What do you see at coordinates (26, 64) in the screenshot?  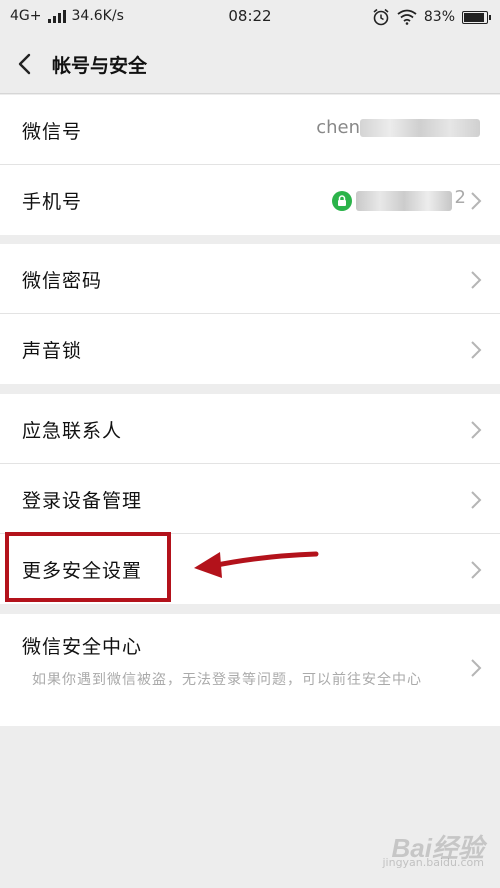 I see `back-arrow-icon` at bounding box center [26, 64].